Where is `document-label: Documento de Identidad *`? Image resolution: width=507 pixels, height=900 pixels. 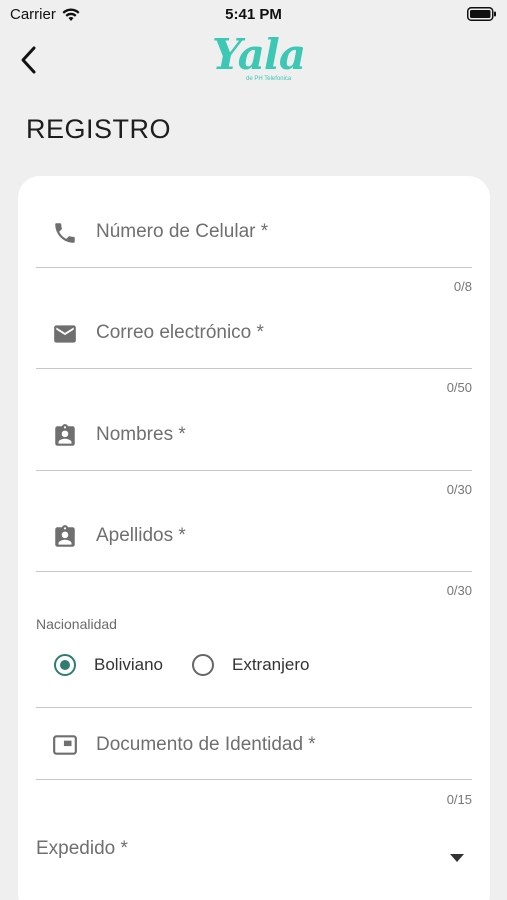
document-label: Documento de Identidad * is located at coordinates (206, 744).